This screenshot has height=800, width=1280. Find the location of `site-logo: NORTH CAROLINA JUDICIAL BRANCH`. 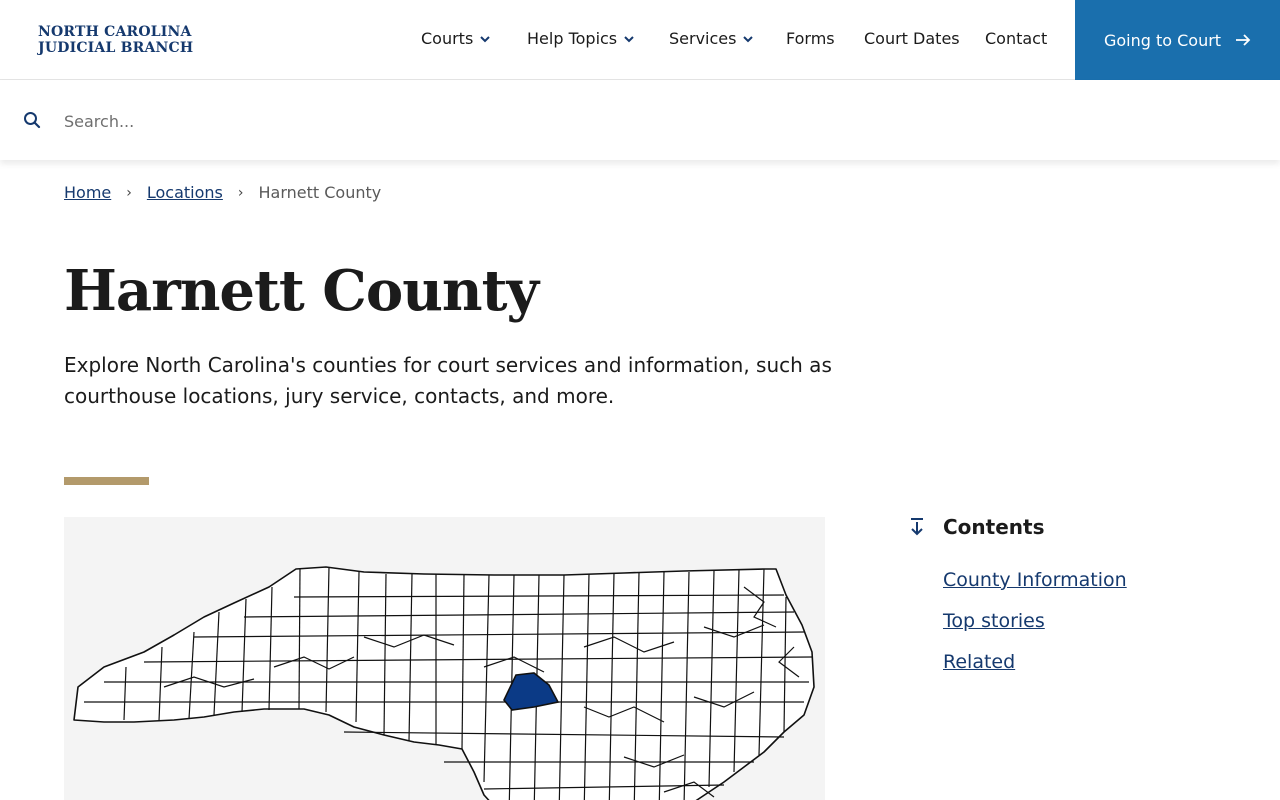

site-logo: NORTH CAROLINA JUDICIAL BRANCH is located at coordinates (115, 40).